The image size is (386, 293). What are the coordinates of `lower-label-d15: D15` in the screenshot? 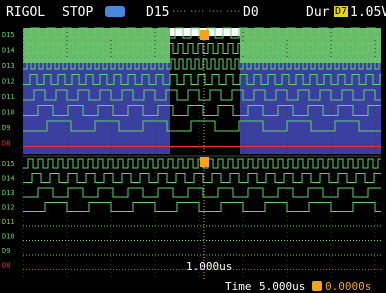 It's located at (8, 164).